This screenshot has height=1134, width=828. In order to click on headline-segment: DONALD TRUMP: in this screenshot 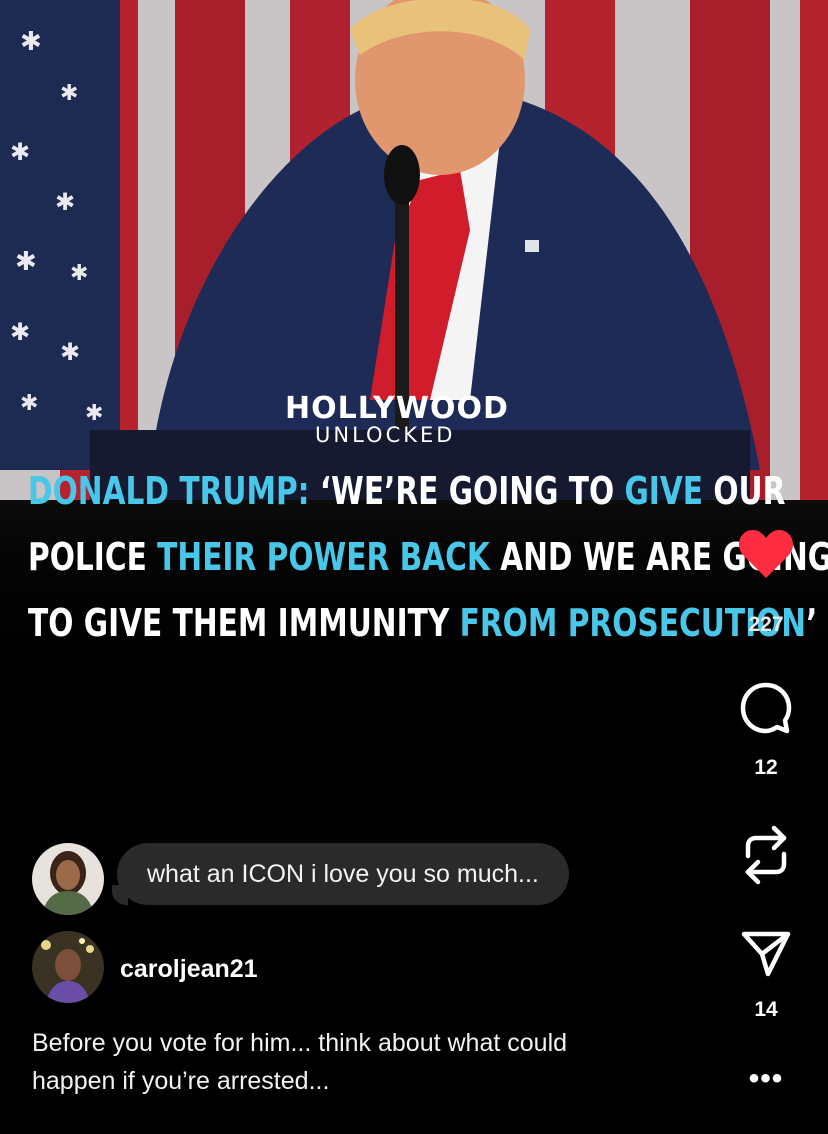, I will do `click(169, 491)`.